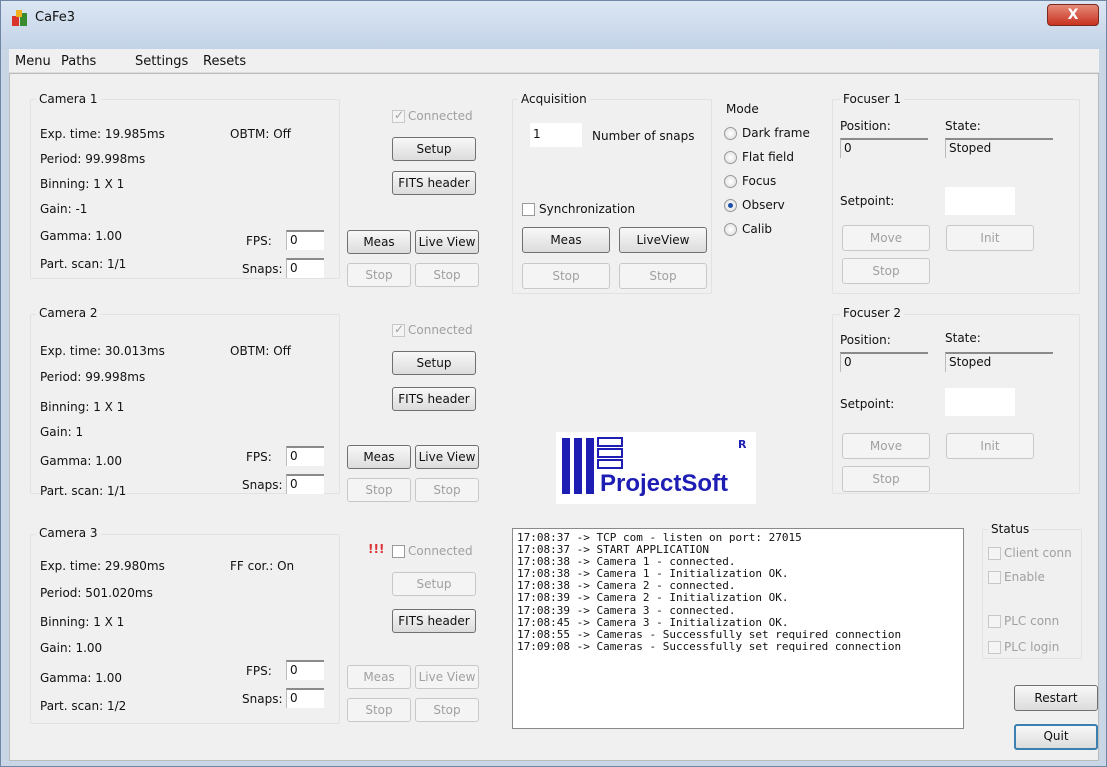  Describe the element at coordinates (434, 584) in the screenshot. I see `camera-3-setup-button: Setup` at that location.